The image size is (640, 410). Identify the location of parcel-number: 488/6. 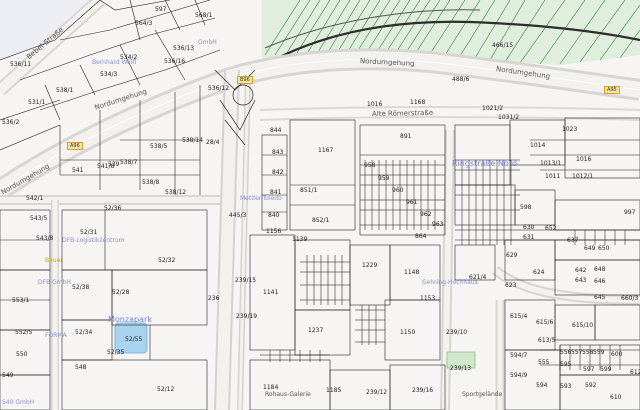
(461, 79).